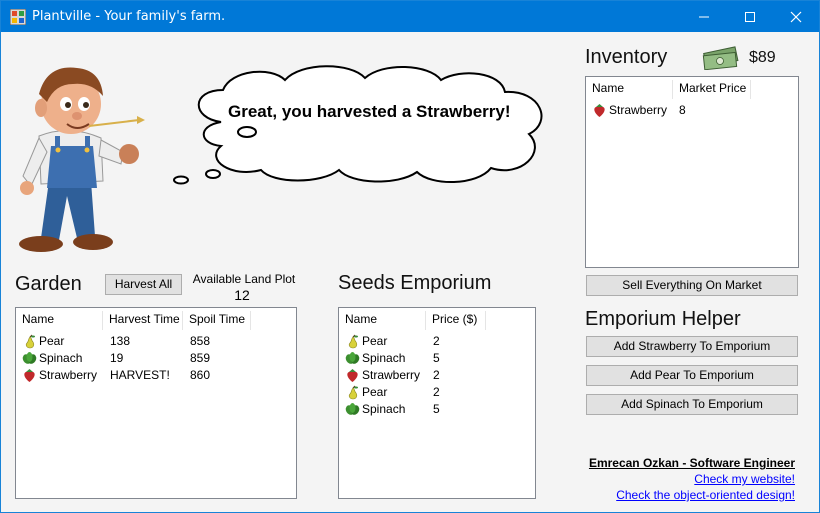  I want to click on garden-heading: Garden, so click(48, 284).